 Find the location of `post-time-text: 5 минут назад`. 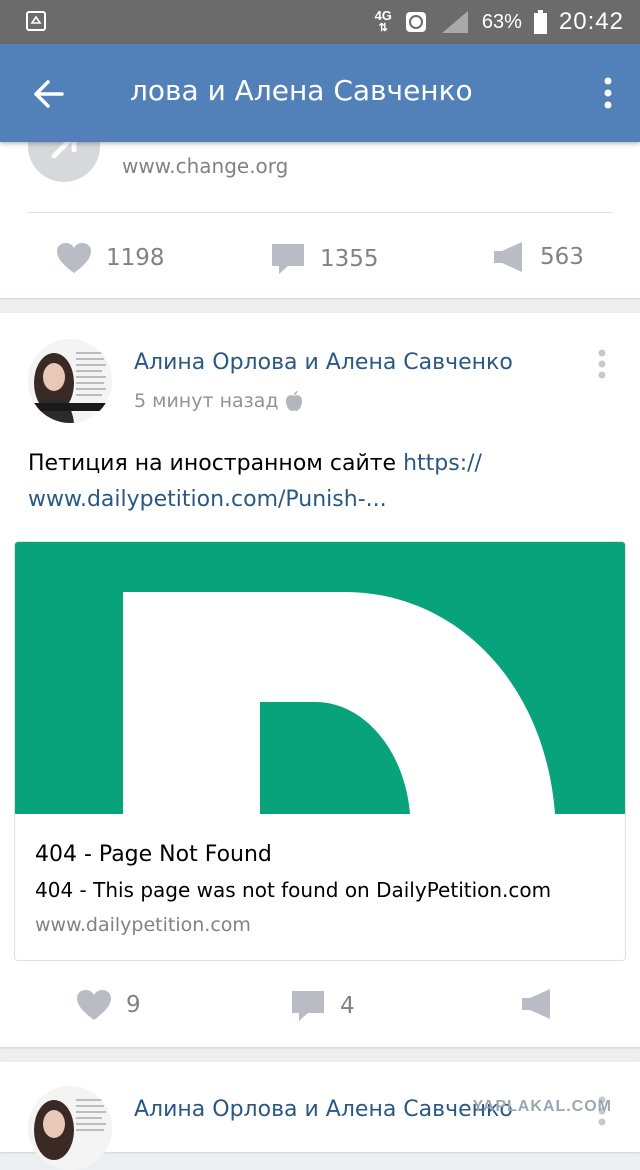

post-time-text: 5 минут назад is located at coordinates (206, 401).